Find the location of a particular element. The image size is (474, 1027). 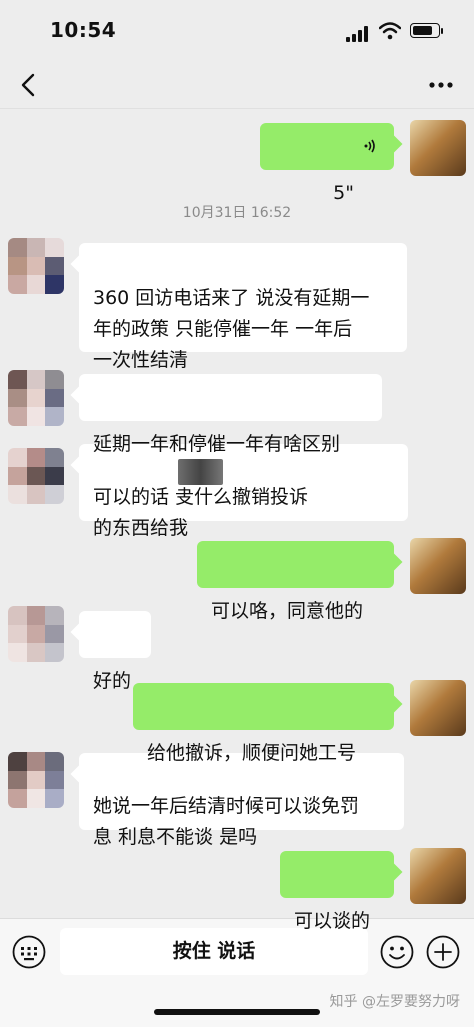

voice-message-bubble: 5" is located at coordinates (327, 163).